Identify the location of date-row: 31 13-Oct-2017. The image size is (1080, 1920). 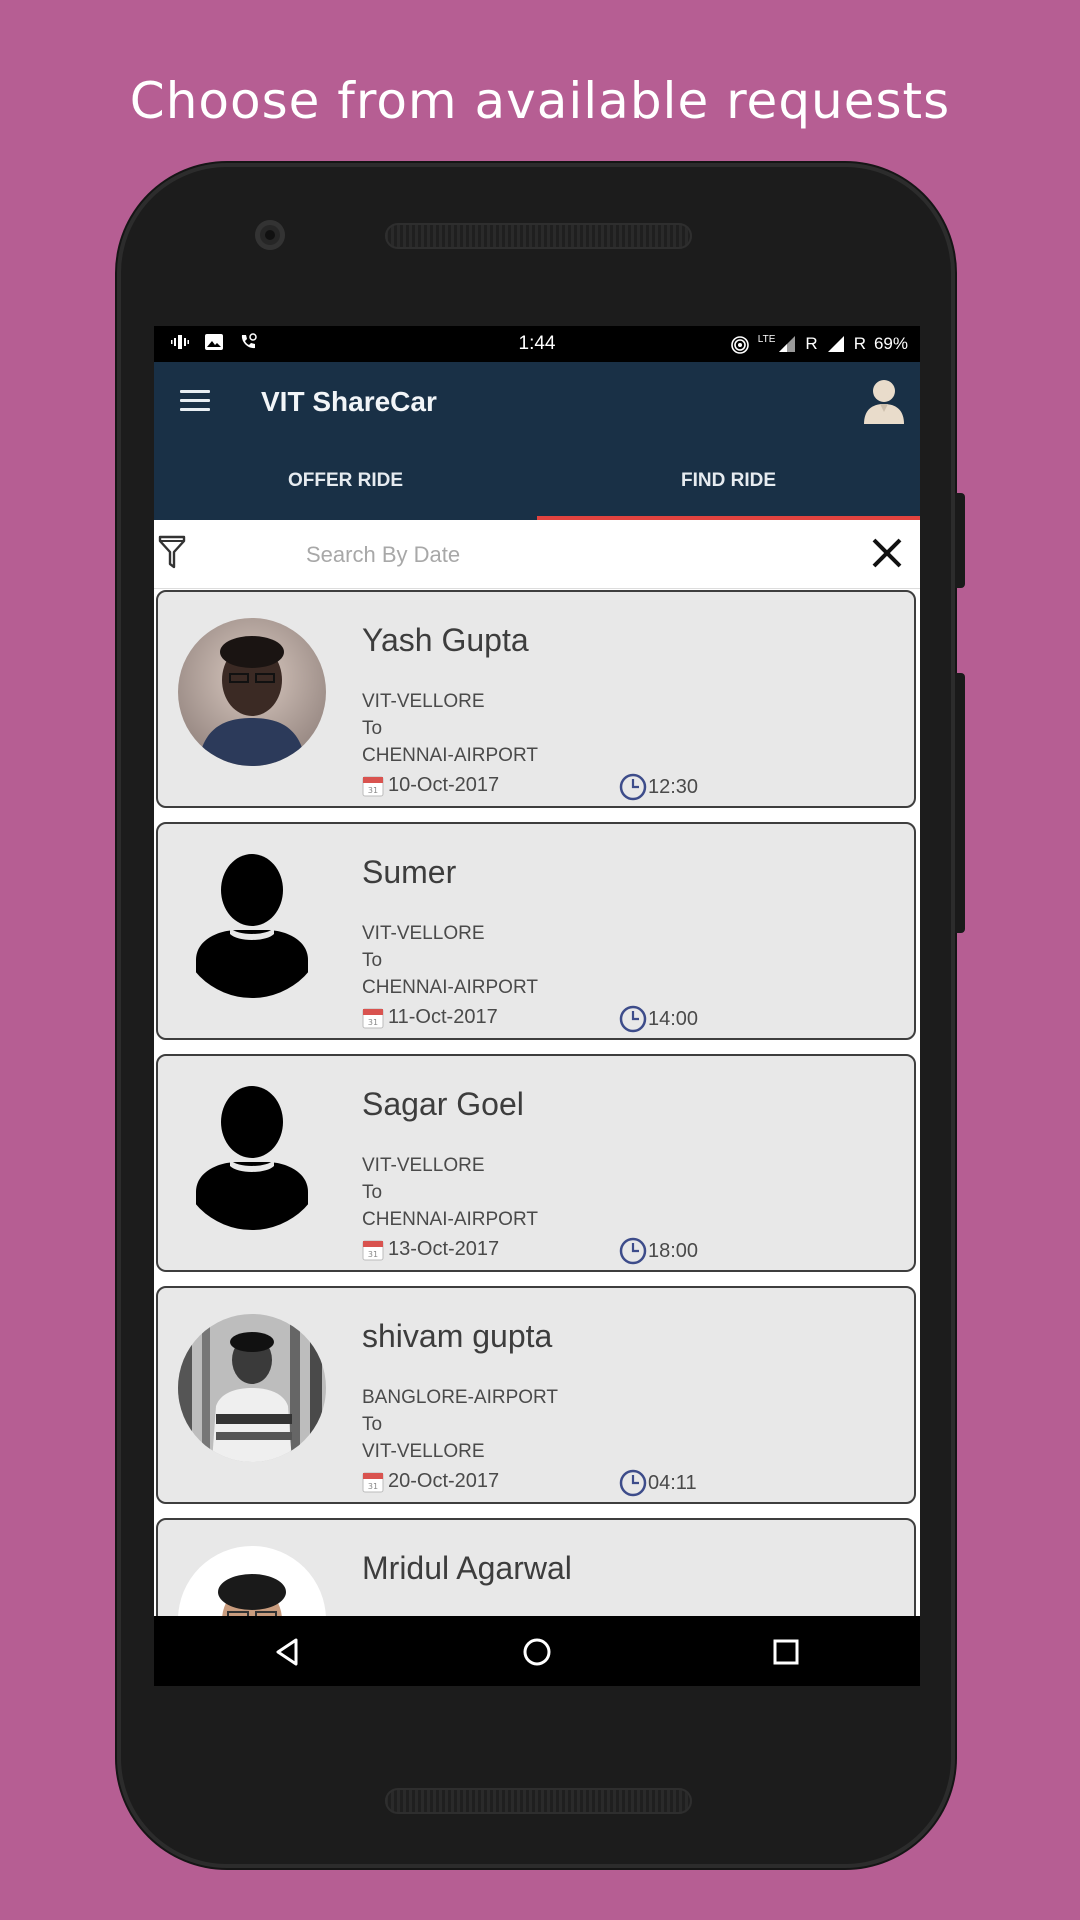
(430, 1249).